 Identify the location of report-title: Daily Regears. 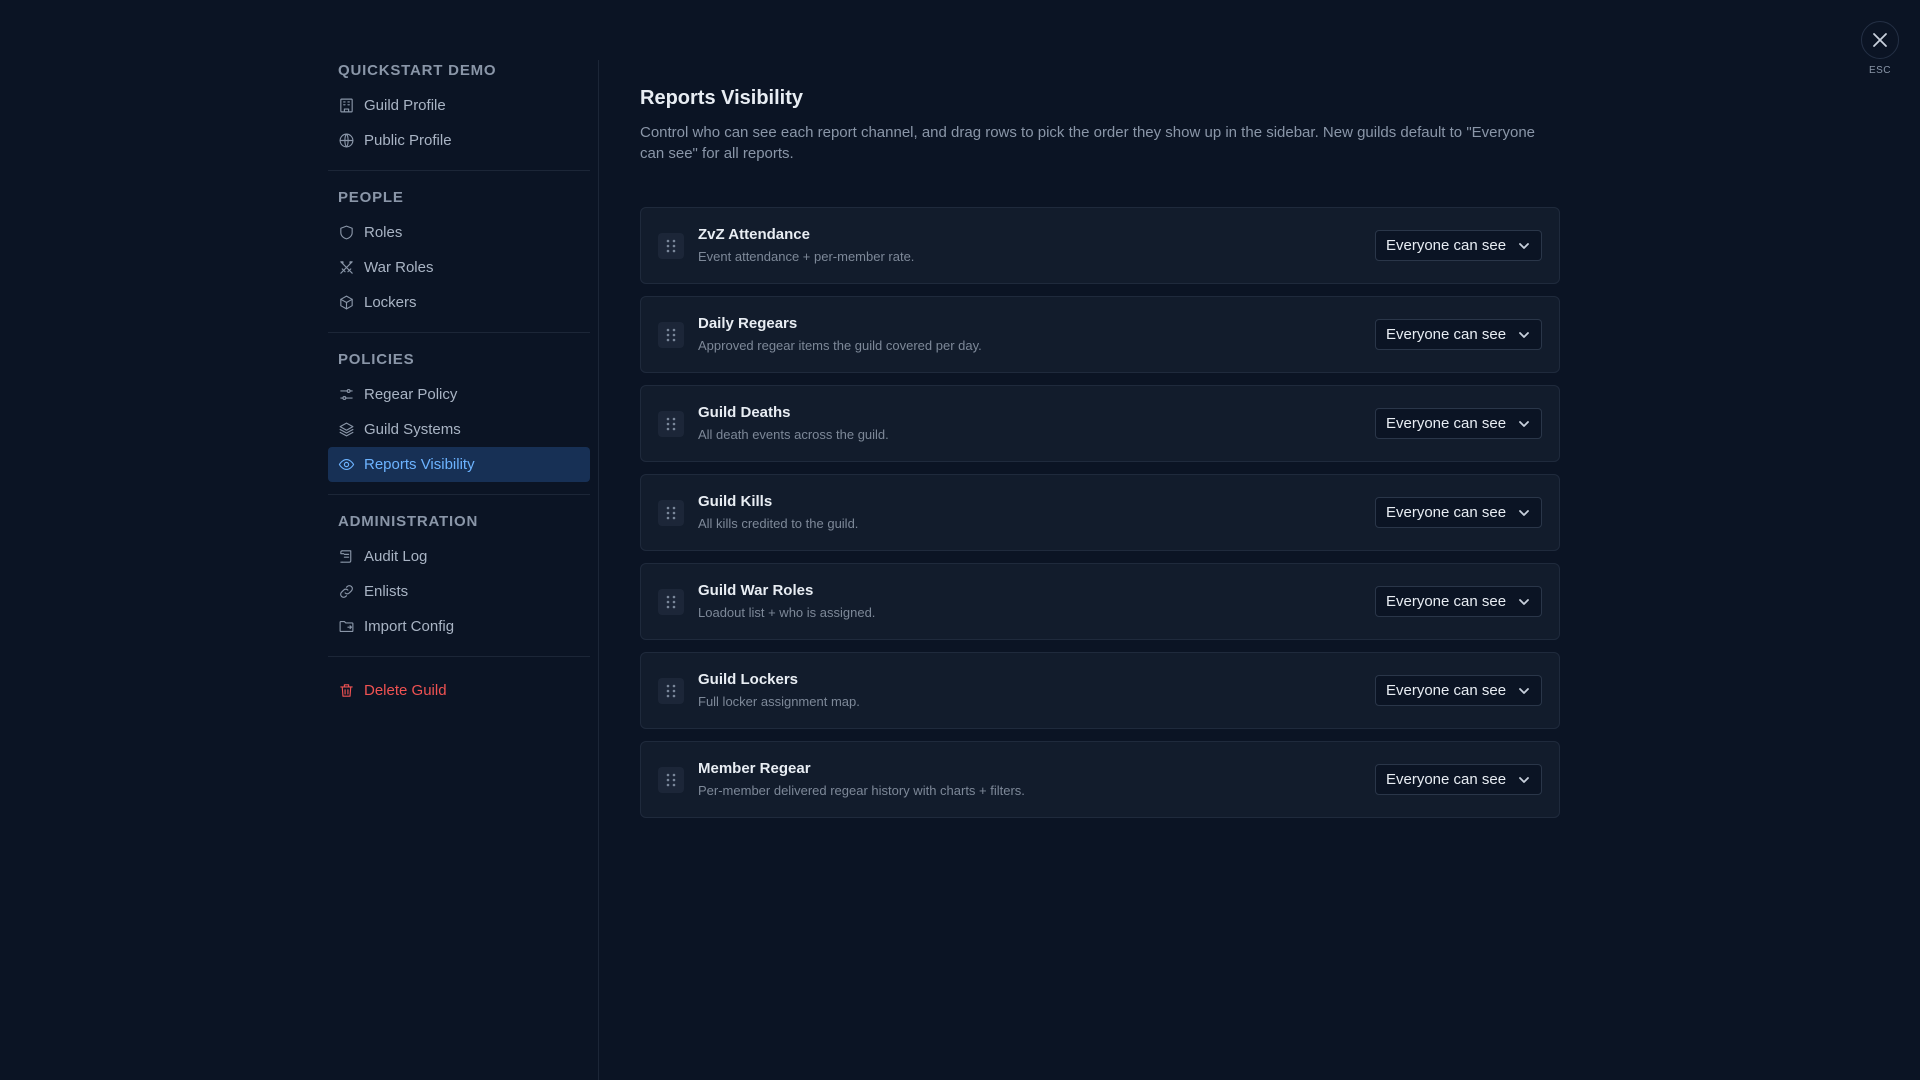
(748, 323).